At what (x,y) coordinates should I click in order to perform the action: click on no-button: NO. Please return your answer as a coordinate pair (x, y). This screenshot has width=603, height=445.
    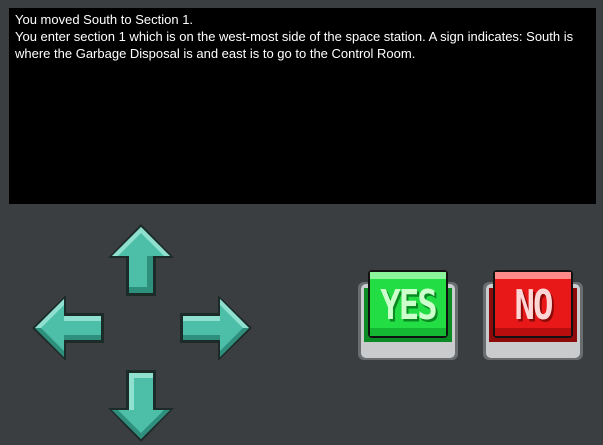
    Looking at the image, I should click on (533, 315).